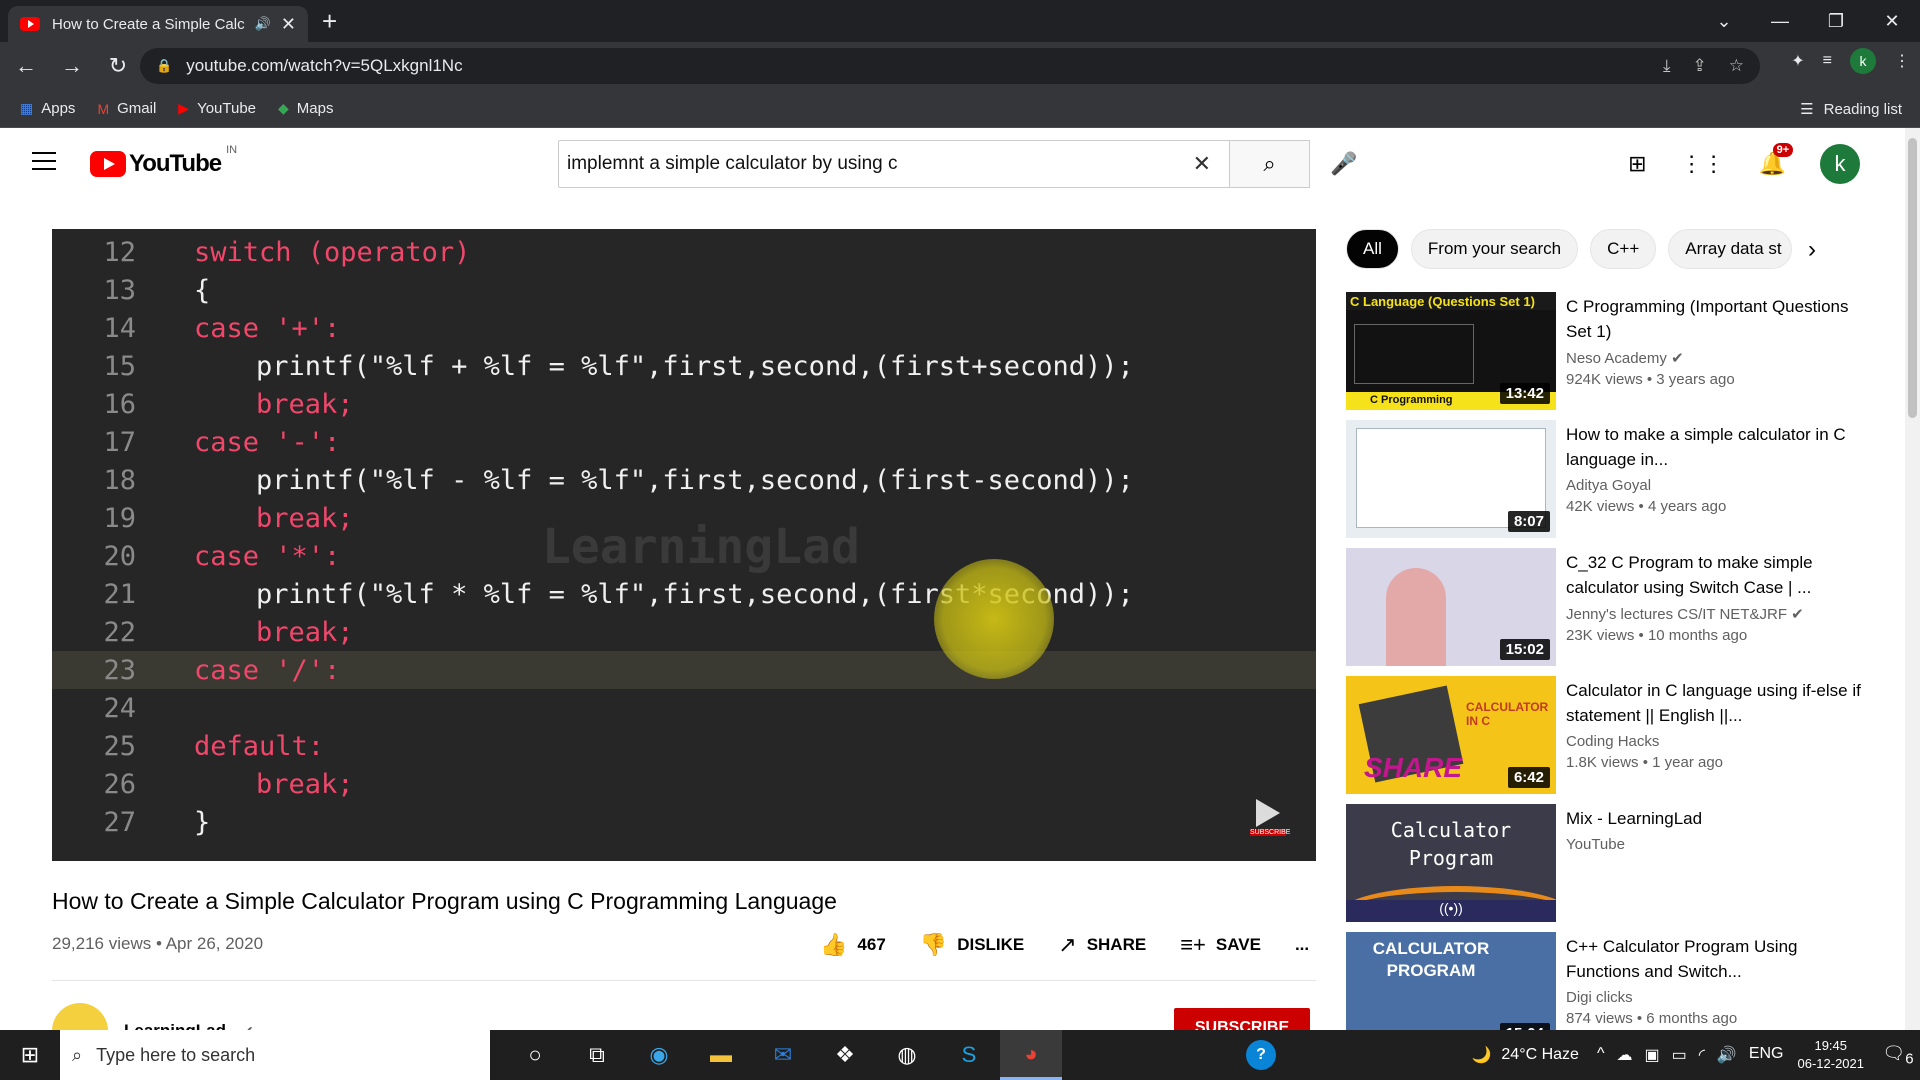 The image size is (1920, 1080). I want to click on account-avatar: k, so click(1840, 164).